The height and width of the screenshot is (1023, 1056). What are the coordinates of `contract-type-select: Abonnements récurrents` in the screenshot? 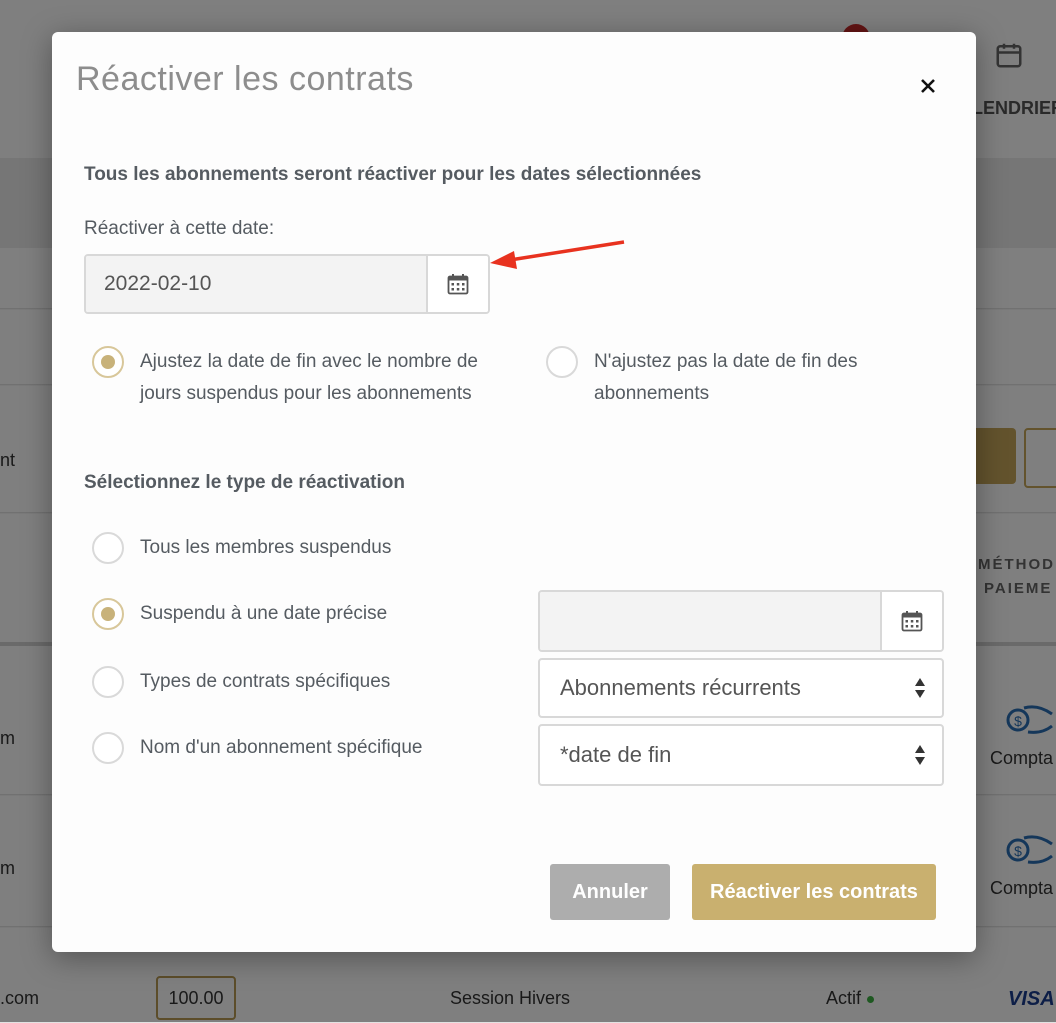 It's located at (741, 688).